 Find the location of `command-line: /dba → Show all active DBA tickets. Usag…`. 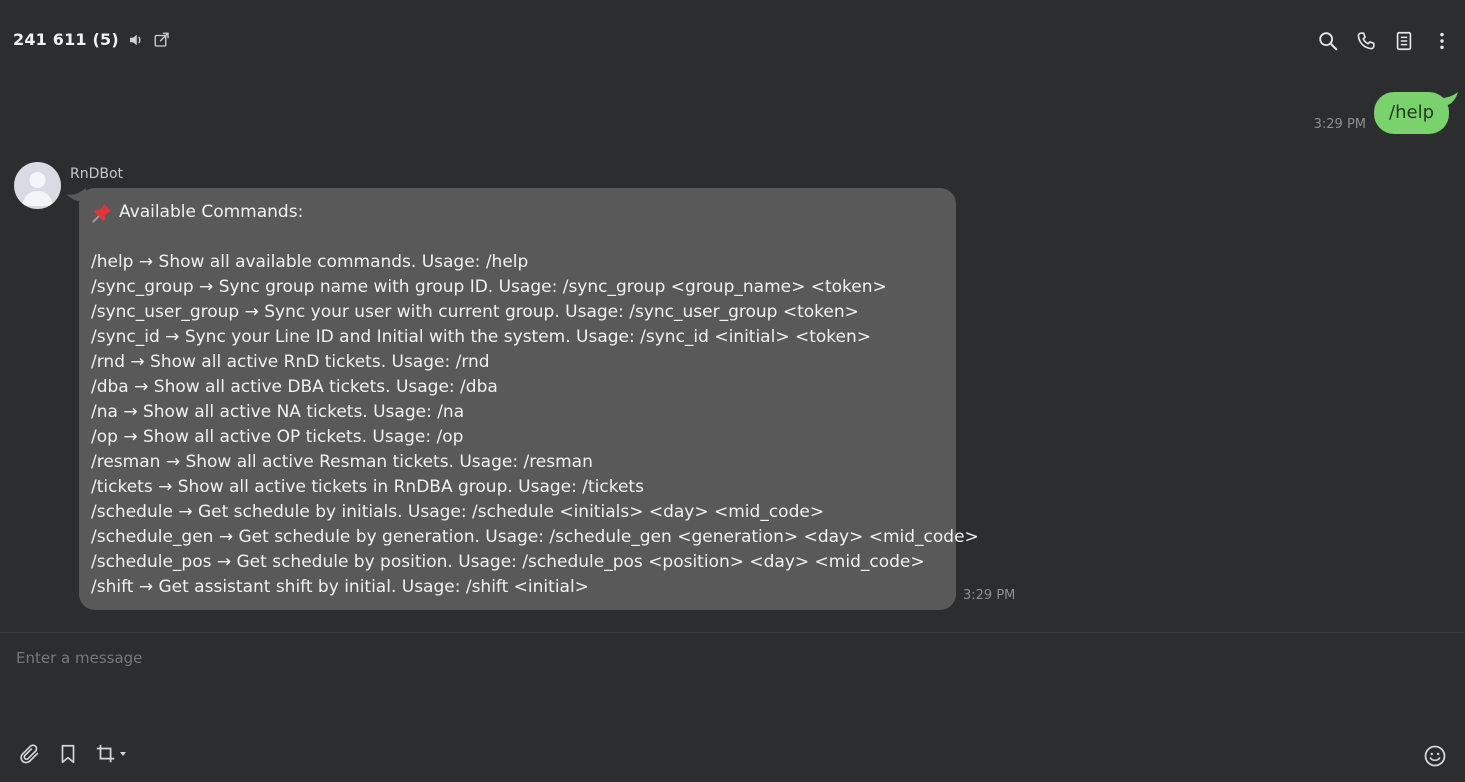

command-line: /dba → Show all active DBA tickets. Usag… is located at coordinates (294, 387).